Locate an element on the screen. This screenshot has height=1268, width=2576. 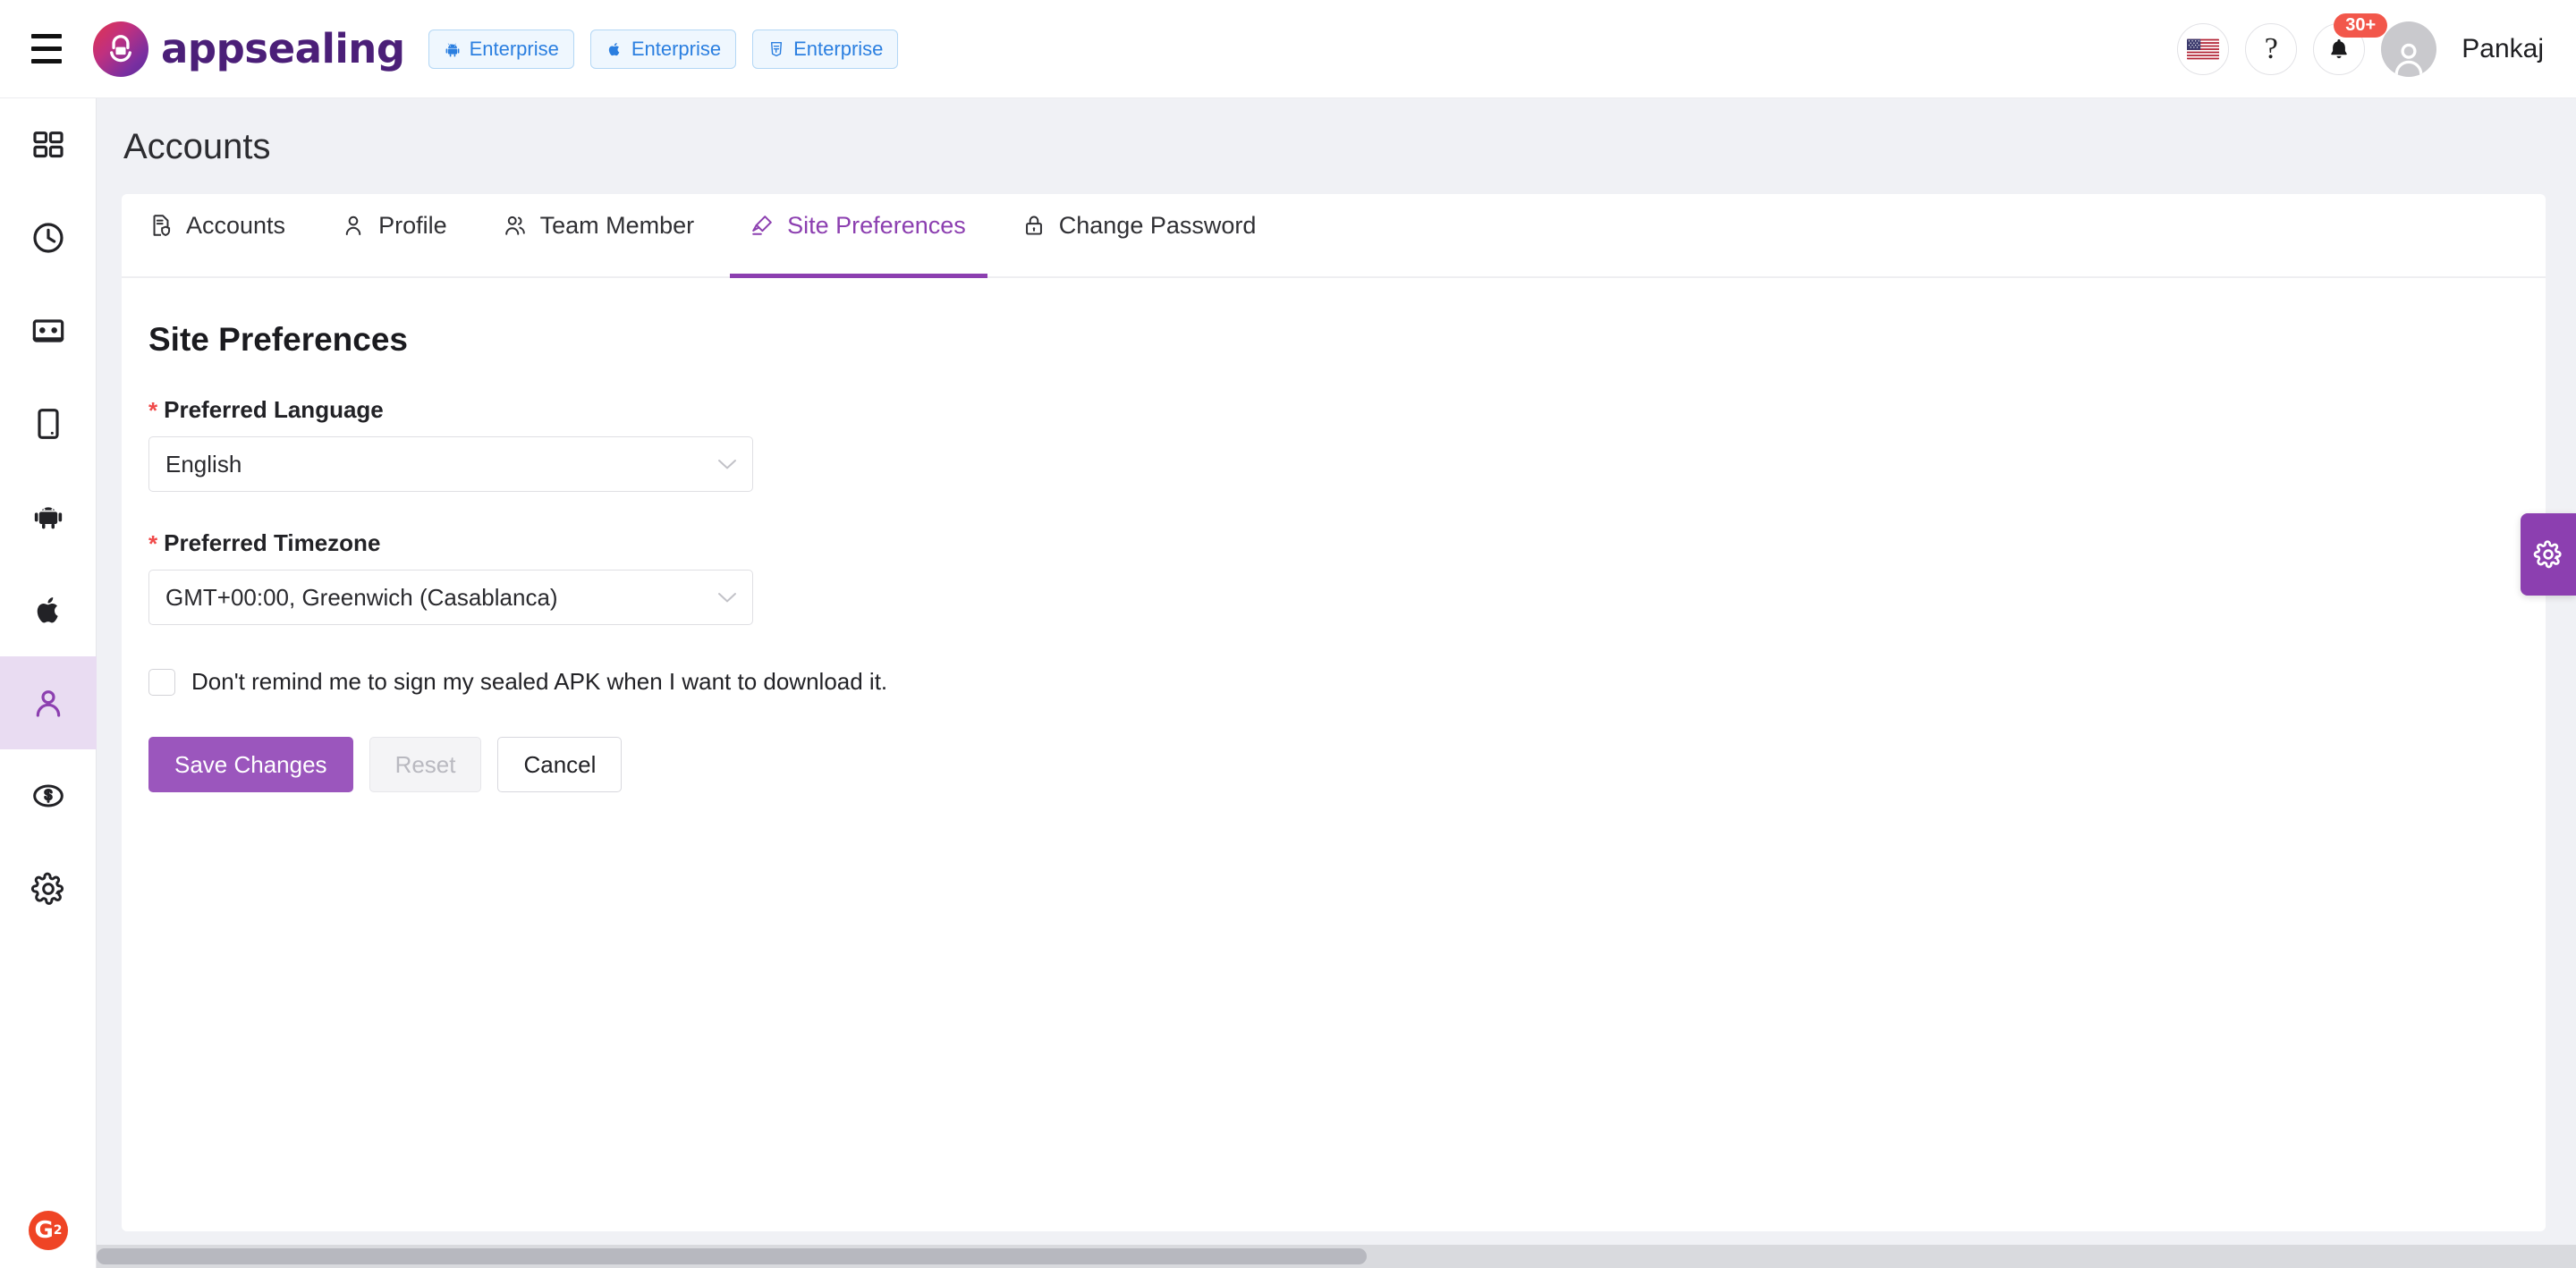
clock-history-icon is located at coordinates (48, 238).